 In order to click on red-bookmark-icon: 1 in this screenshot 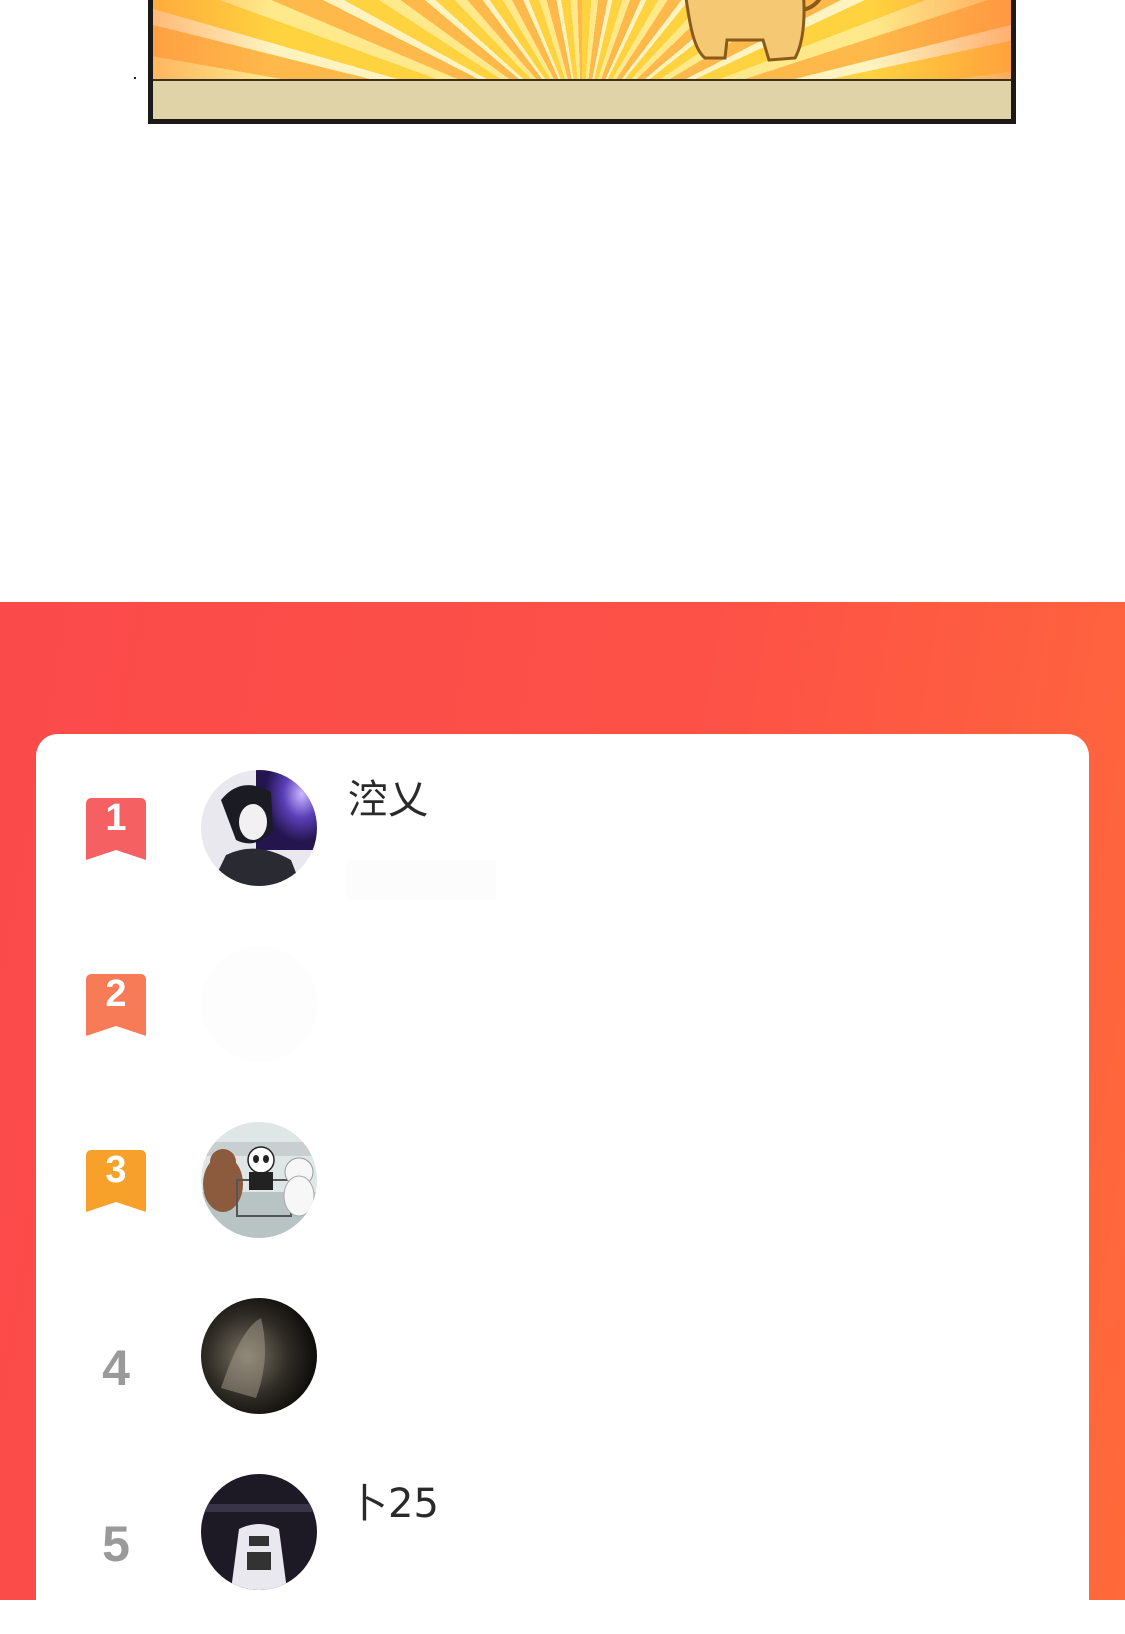, I will do `click(116, 828)`.